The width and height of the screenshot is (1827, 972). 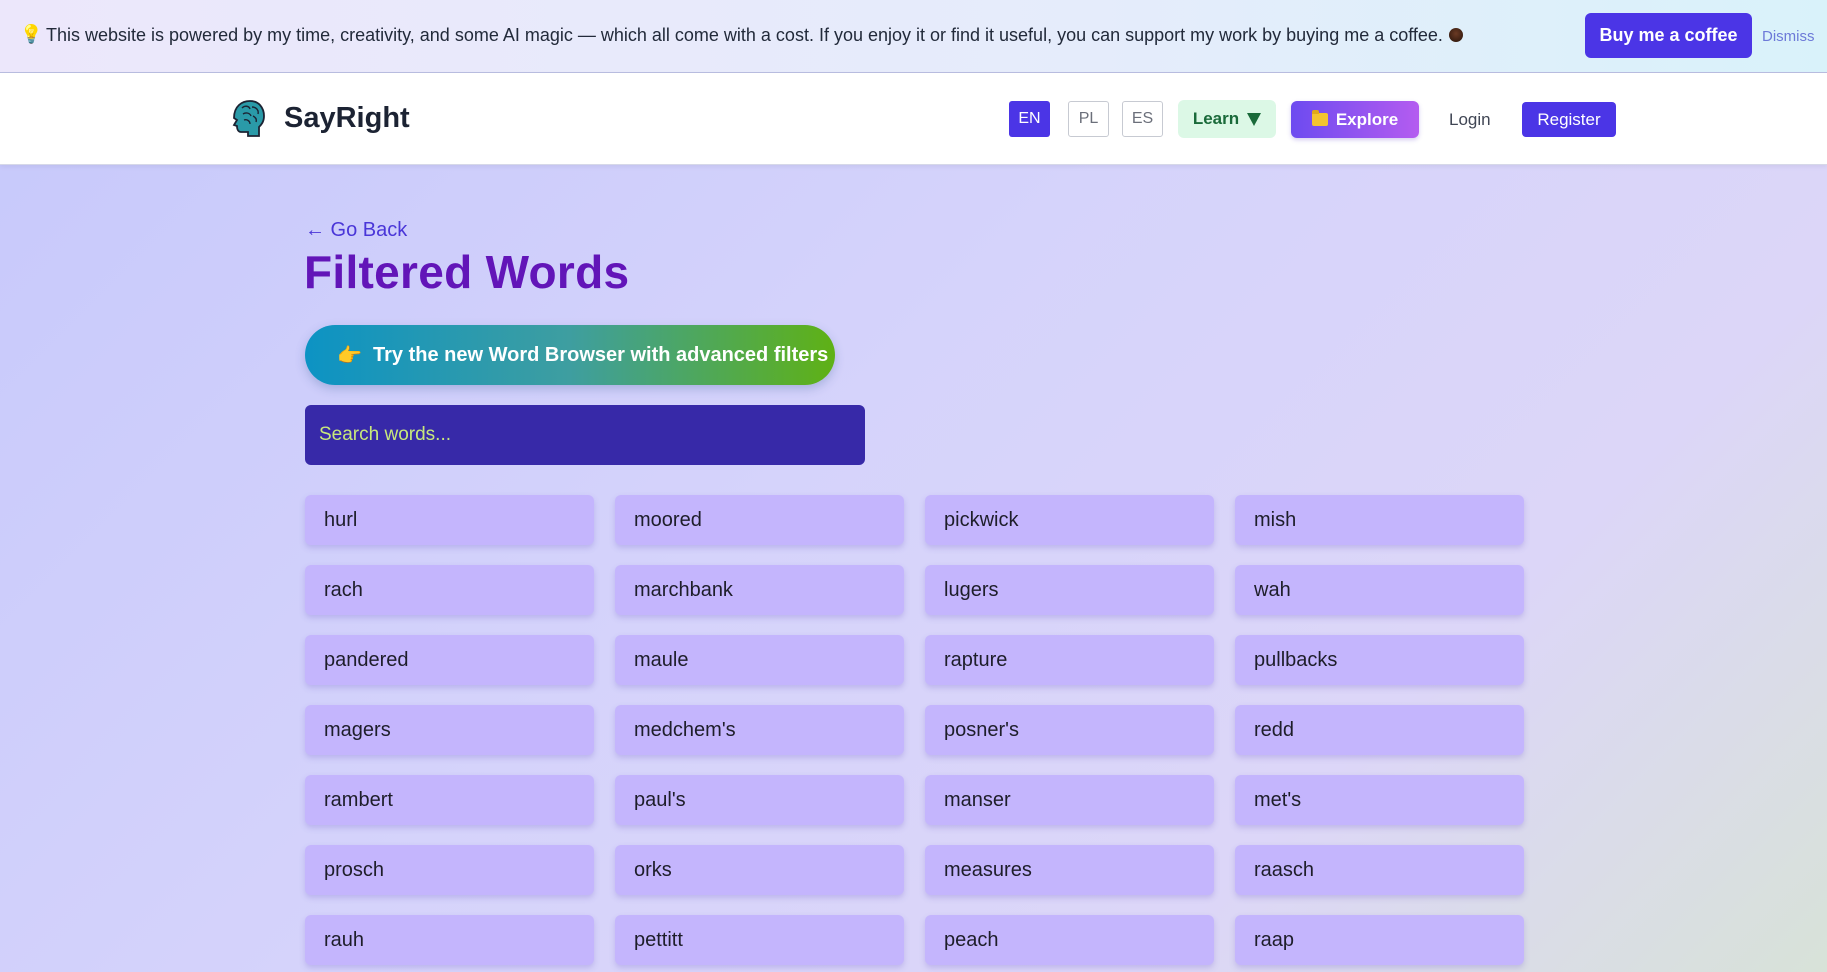 What do you see at coordinates (449, 800) in the screenshot?
I see `word-card: rambert` at bounding box center [449, 800].